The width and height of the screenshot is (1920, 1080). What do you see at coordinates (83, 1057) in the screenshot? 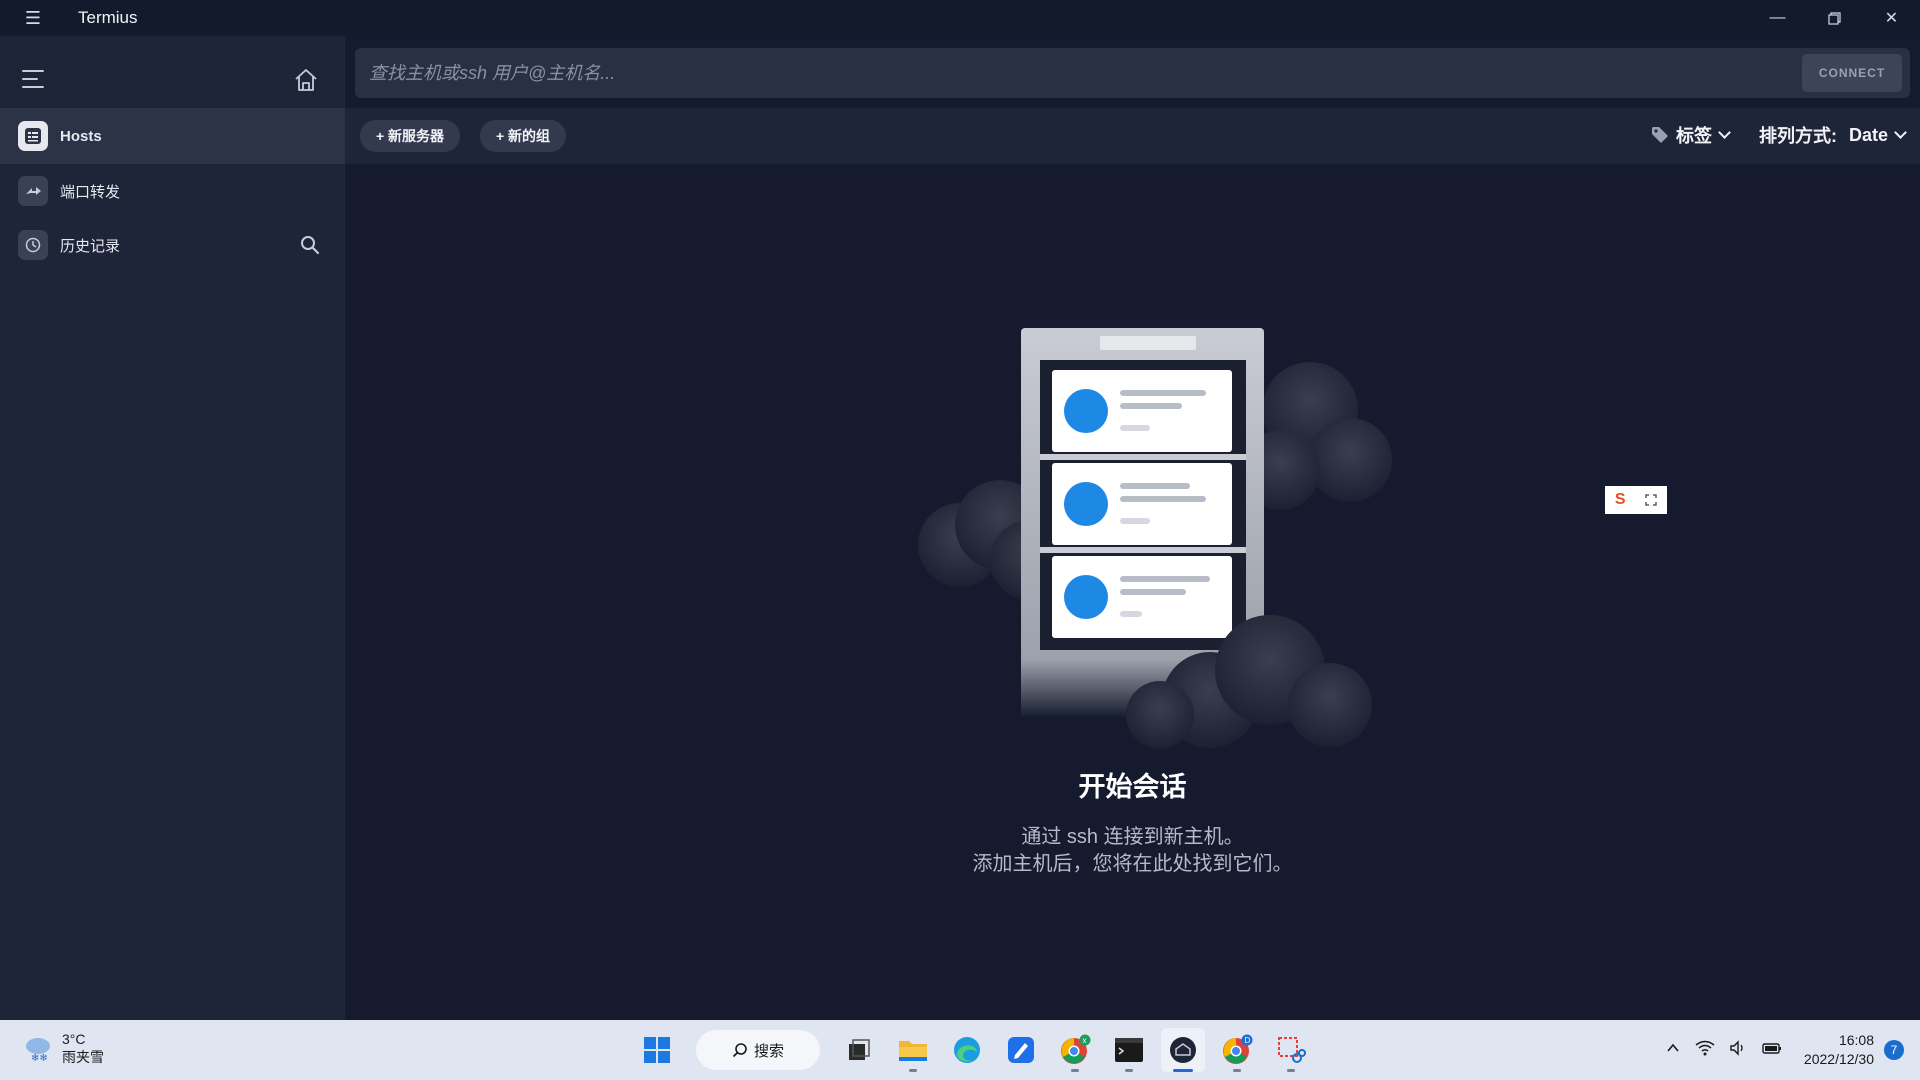
I see `weather-description: 雨夹雪` at bounding box center [83, 1057].